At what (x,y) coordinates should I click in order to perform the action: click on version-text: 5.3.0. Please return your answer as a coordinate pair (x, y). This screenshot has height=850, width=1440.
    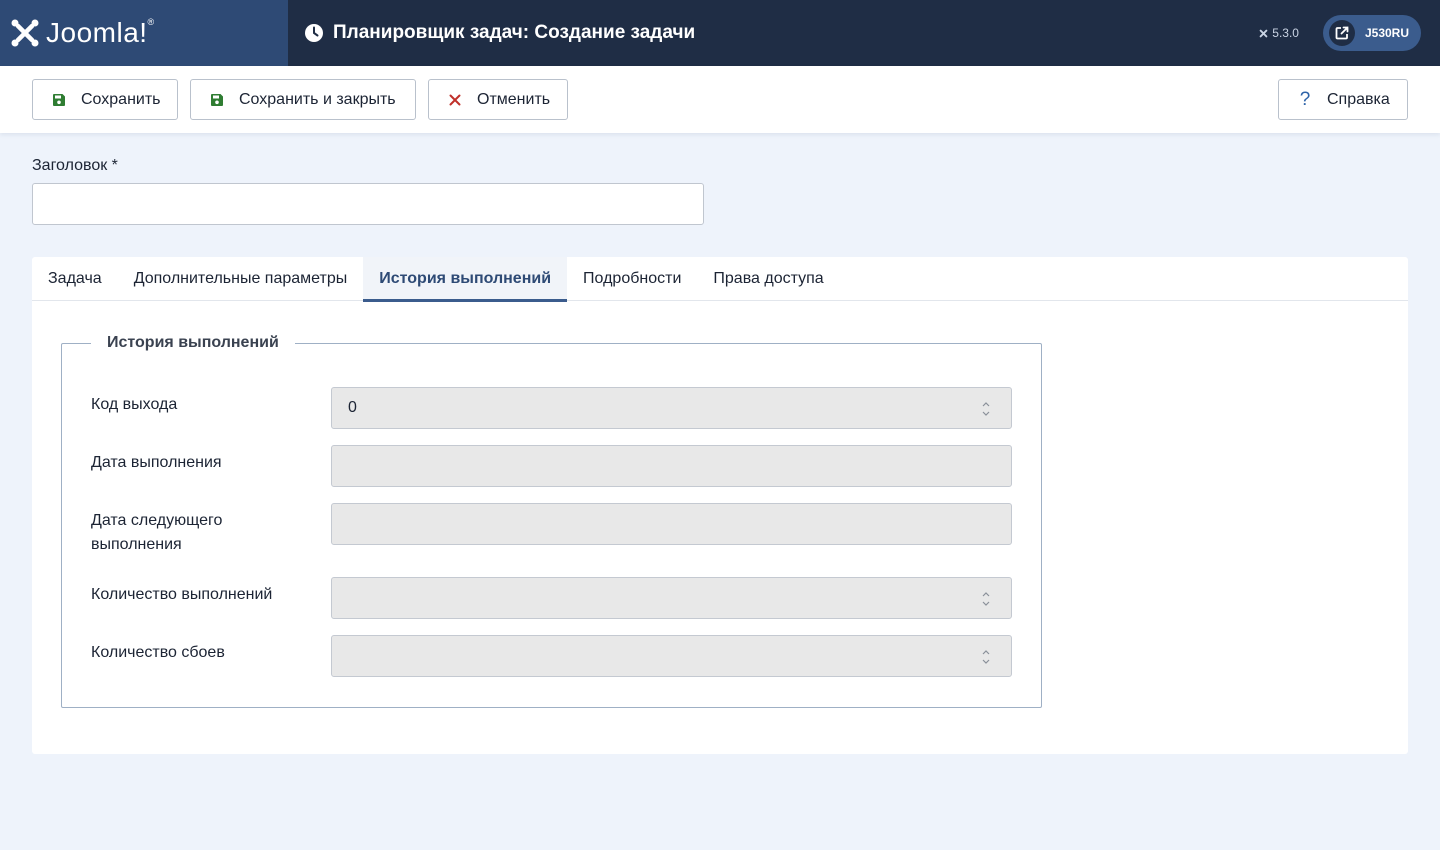
    Looking at the image, I should click on (1285, 33).